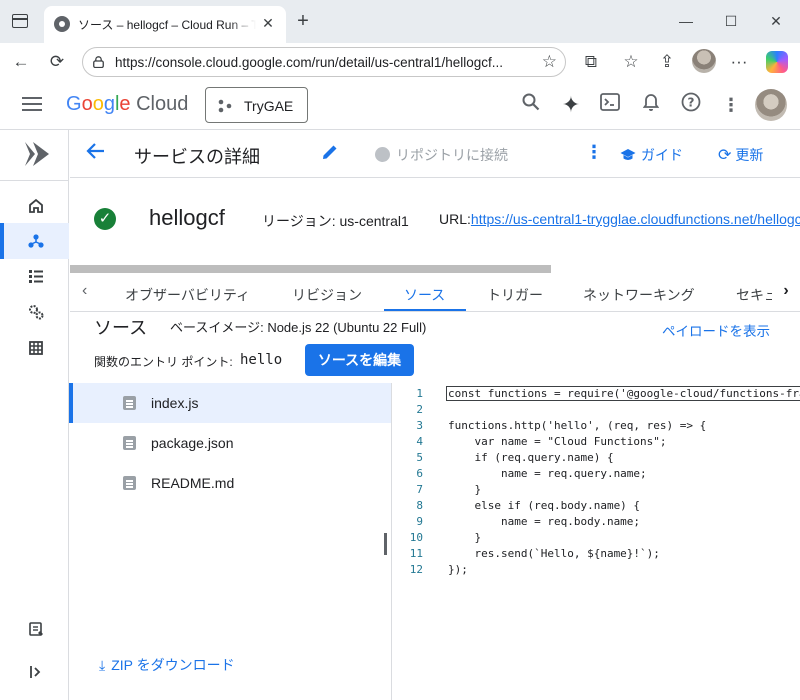 This screenshot has width=800, height=700. What do you see at coordinates (32, 104) in the screenshot?
I see `main-menu-icon` at bounding box center [32, 104].